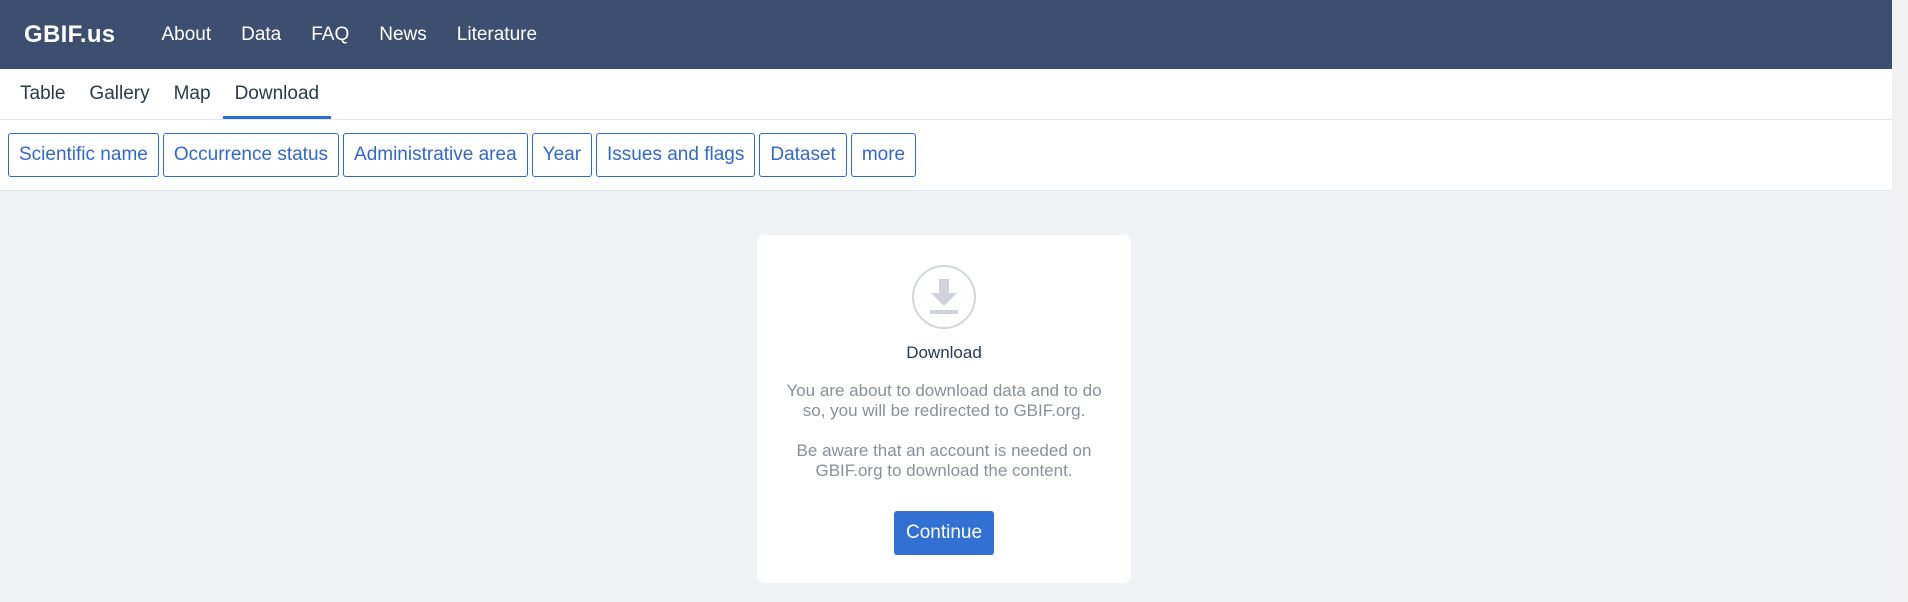 The image size is (1908, 602). I want to click on tab-download: Download, so click(277, 94).